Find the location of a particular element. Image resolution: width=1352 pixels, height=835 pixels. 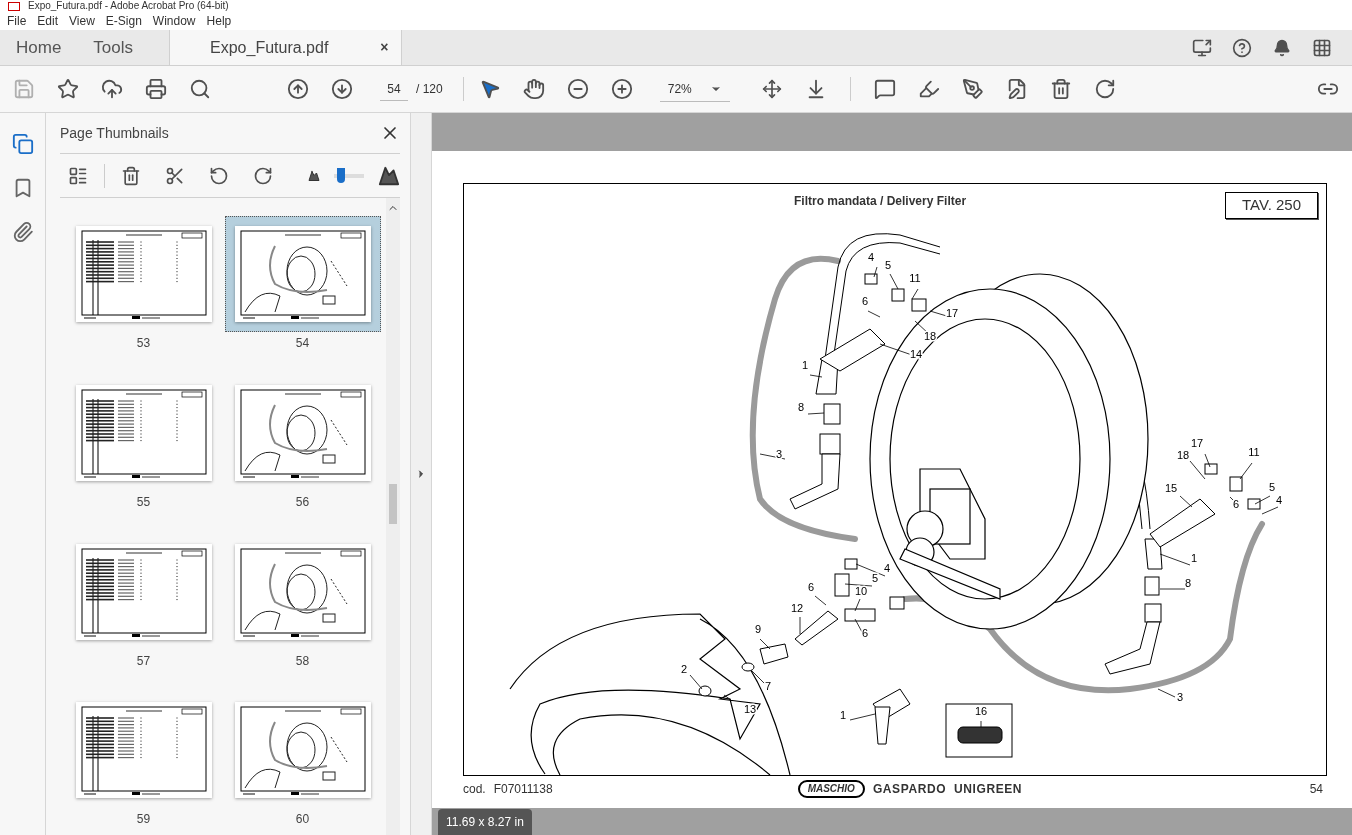

thumbnail-size-slider is located at coordinates (349, 175).